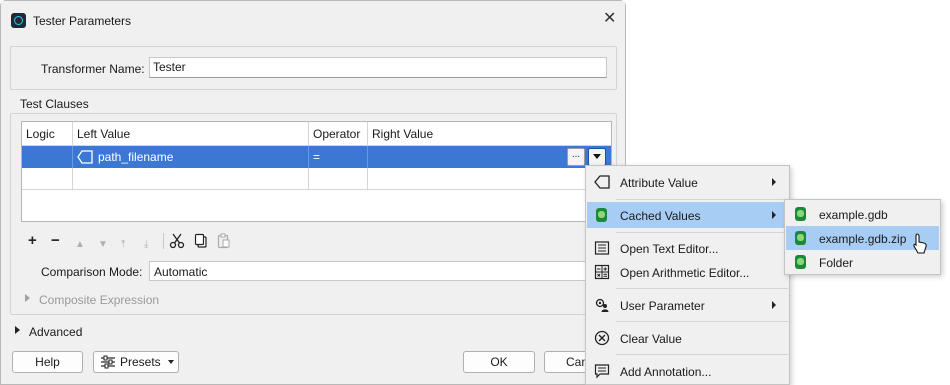  What do you see at coordinates (662, 306) in the screenshot?
I see `menu-item-label: User Parameter` at bounding box center [662, 306].